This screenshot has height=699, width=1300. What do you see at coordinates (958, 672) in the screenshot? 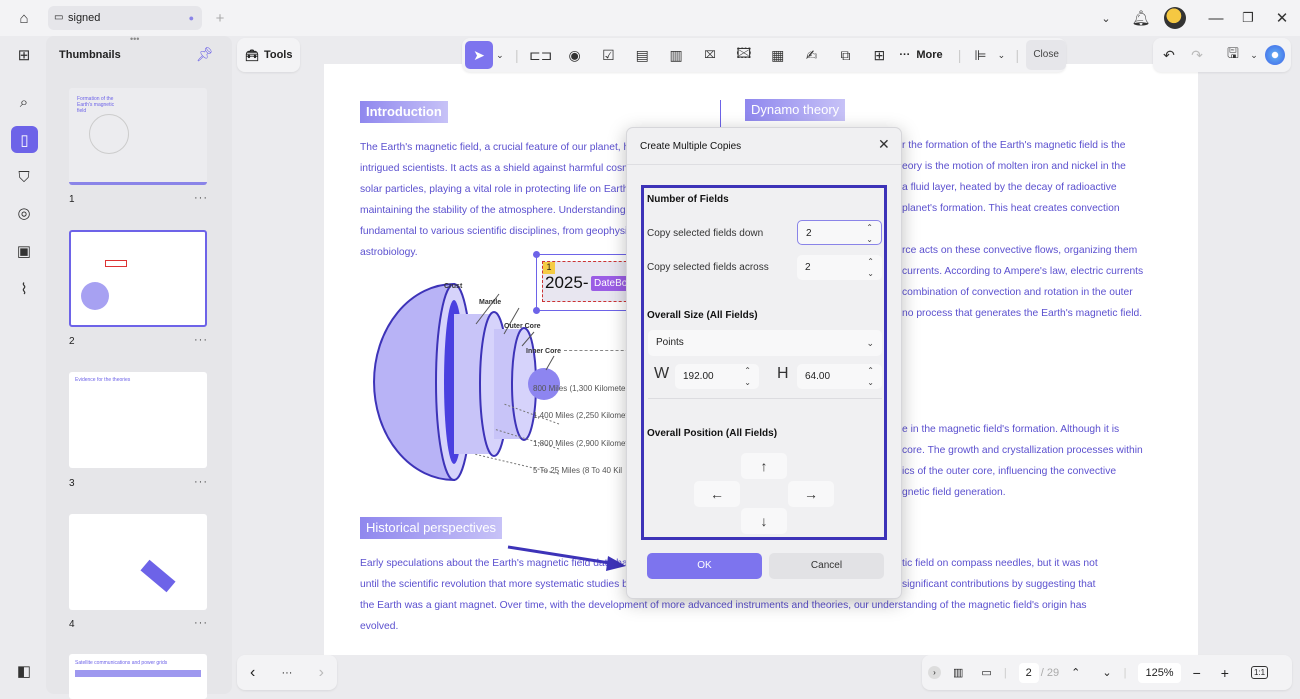
I see `page-layout-icon: ▥` at bounding box center [958, 672].